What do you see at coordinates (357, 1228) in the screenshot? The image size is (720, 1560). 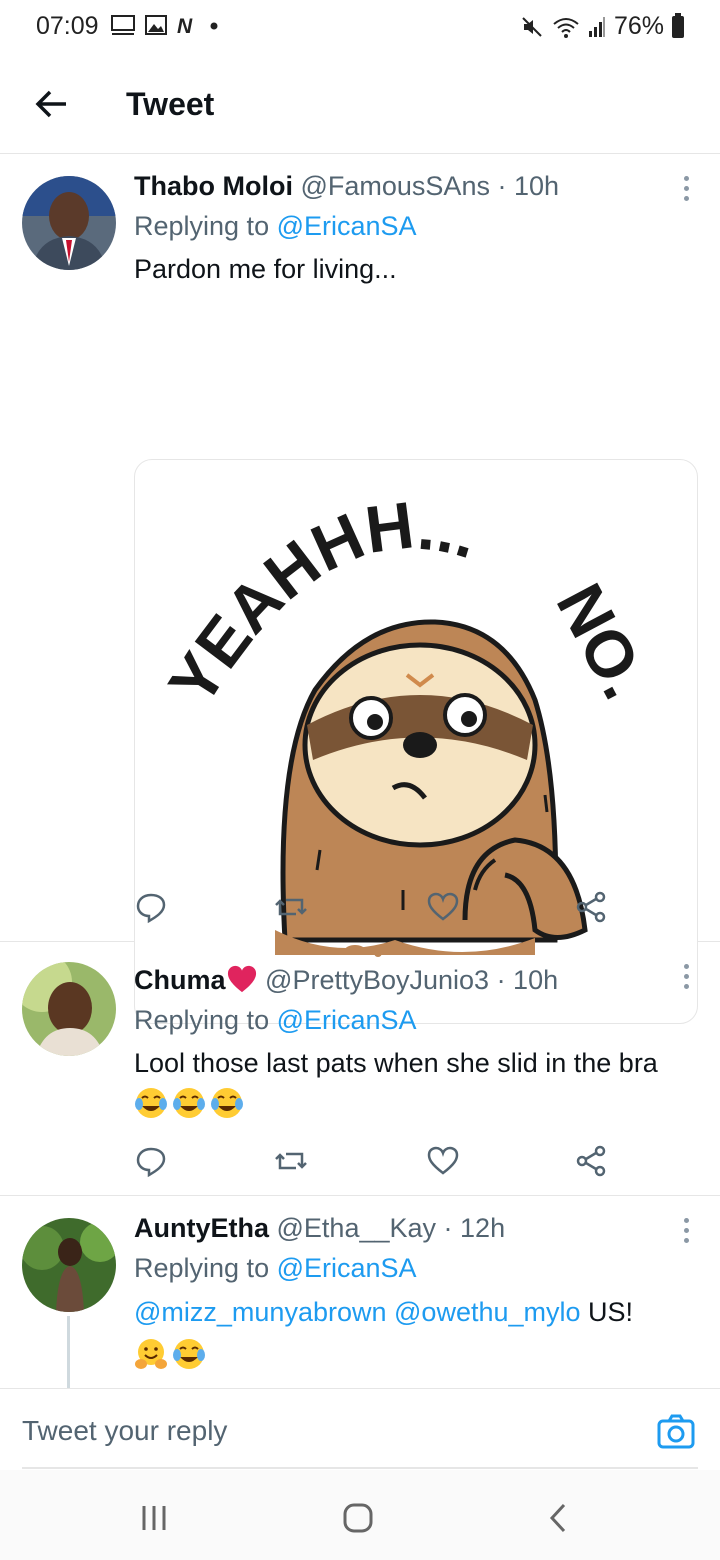 I see `author-handle: @Etha__Kay` at bounding box center [357, 1228].